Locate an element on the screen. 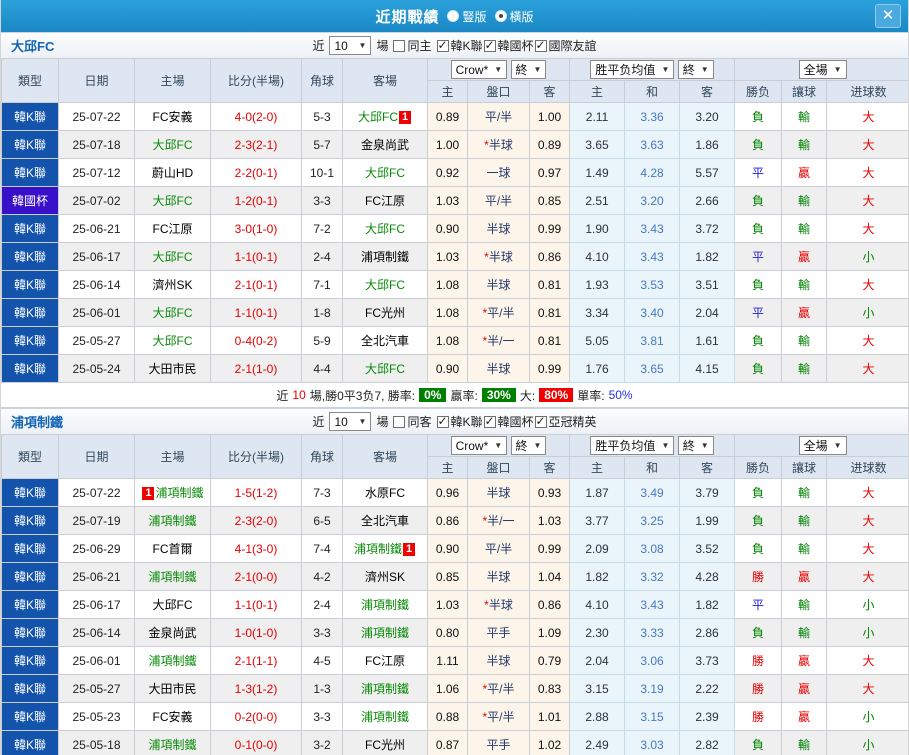  radio-label: 豎版 is located at coordinates (474, 16).